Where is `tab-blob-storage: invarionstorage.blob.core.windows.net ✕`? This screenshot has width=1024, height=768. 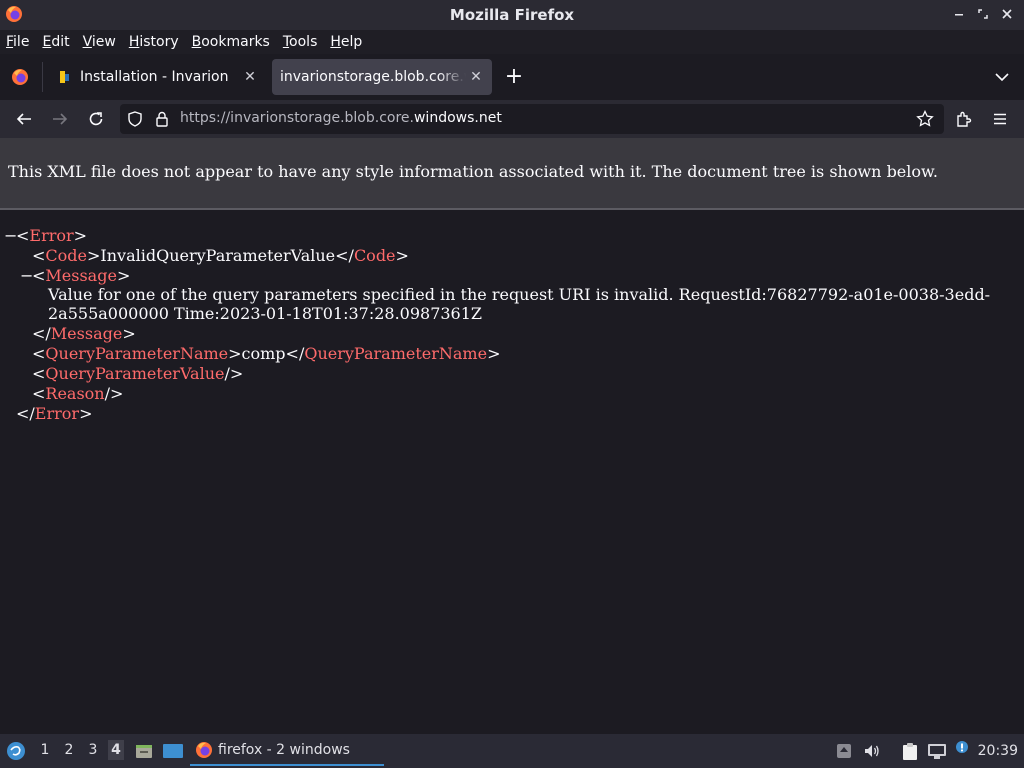 tab-blob-storage: invarionstorage.blob.core.windows.net ✕ is located at coordinates (382, 77).